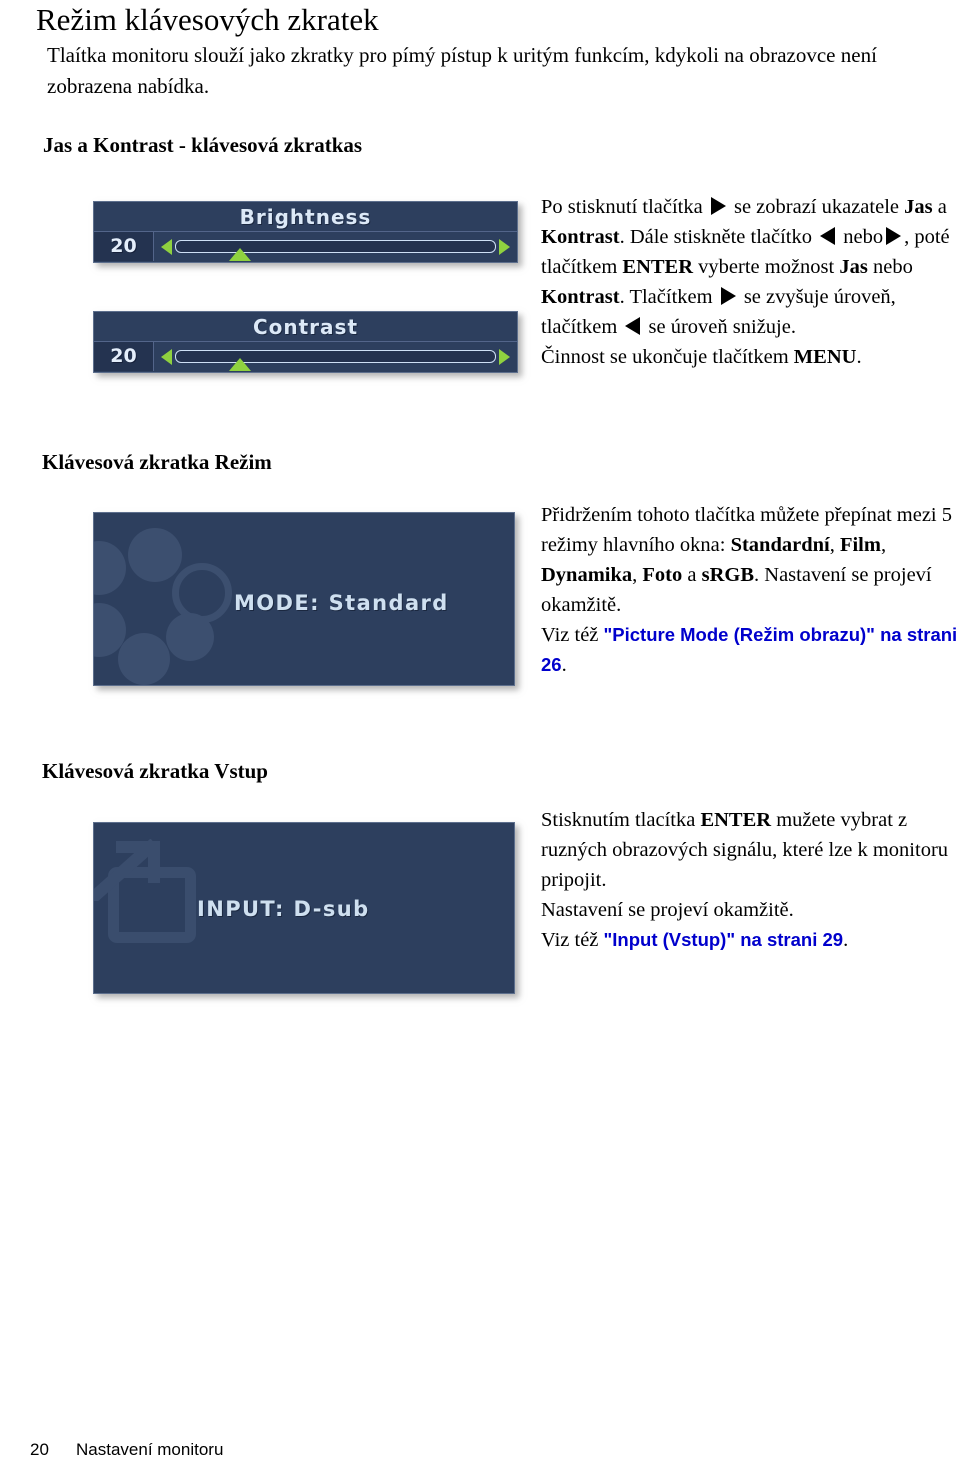 Image resolution: width=960 pixels, height=1478 pixels. I want to click on osd-contrast-title: Contrast, so click(305, 327).